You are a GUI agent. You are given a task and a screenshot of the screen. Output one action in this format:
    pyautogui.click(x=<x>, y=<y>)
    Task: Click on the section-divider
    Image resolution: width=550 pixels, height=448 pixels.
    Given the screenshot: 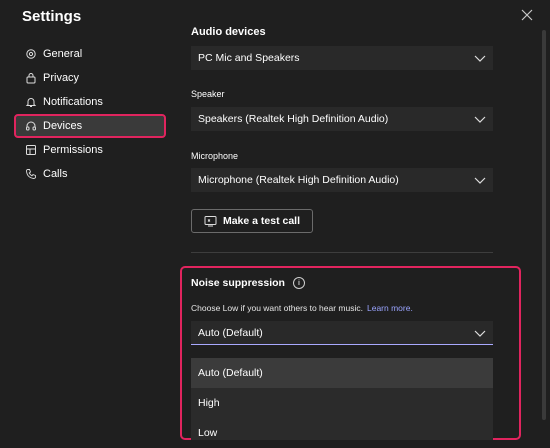 What is the action you would take?
    pyautogui.click(x=342, y=252)
    